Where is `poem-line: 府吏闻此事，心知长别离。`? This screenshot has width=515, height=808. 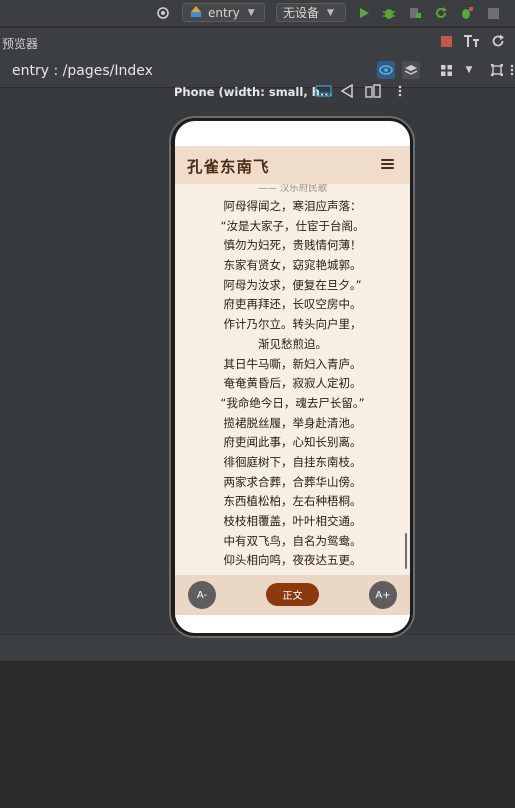 poem-line: 府吏闻此事，心知长别离。 is located at coordinates (292, 442).